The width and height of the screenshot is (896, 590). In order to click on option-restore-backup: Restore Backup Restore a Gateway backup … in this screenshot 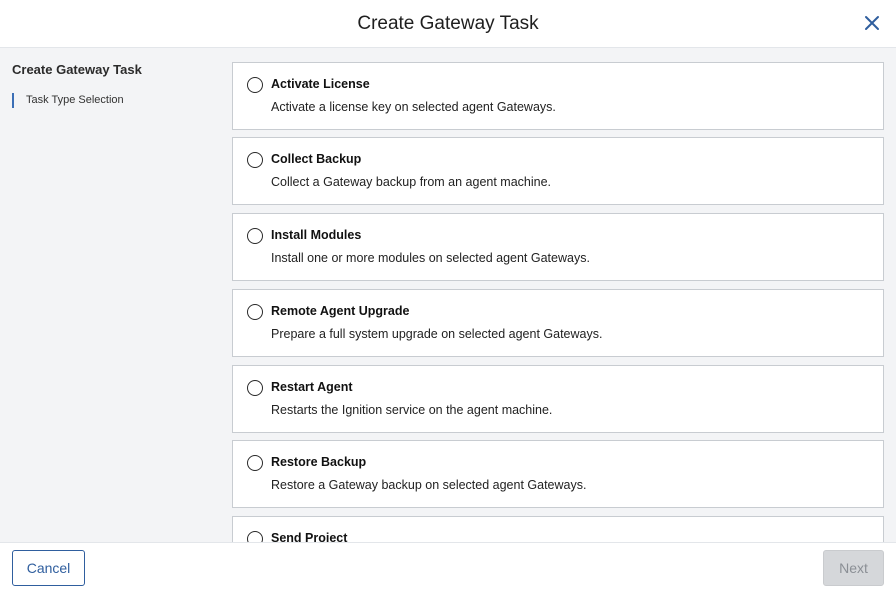, I will do `click(558, 474)`.